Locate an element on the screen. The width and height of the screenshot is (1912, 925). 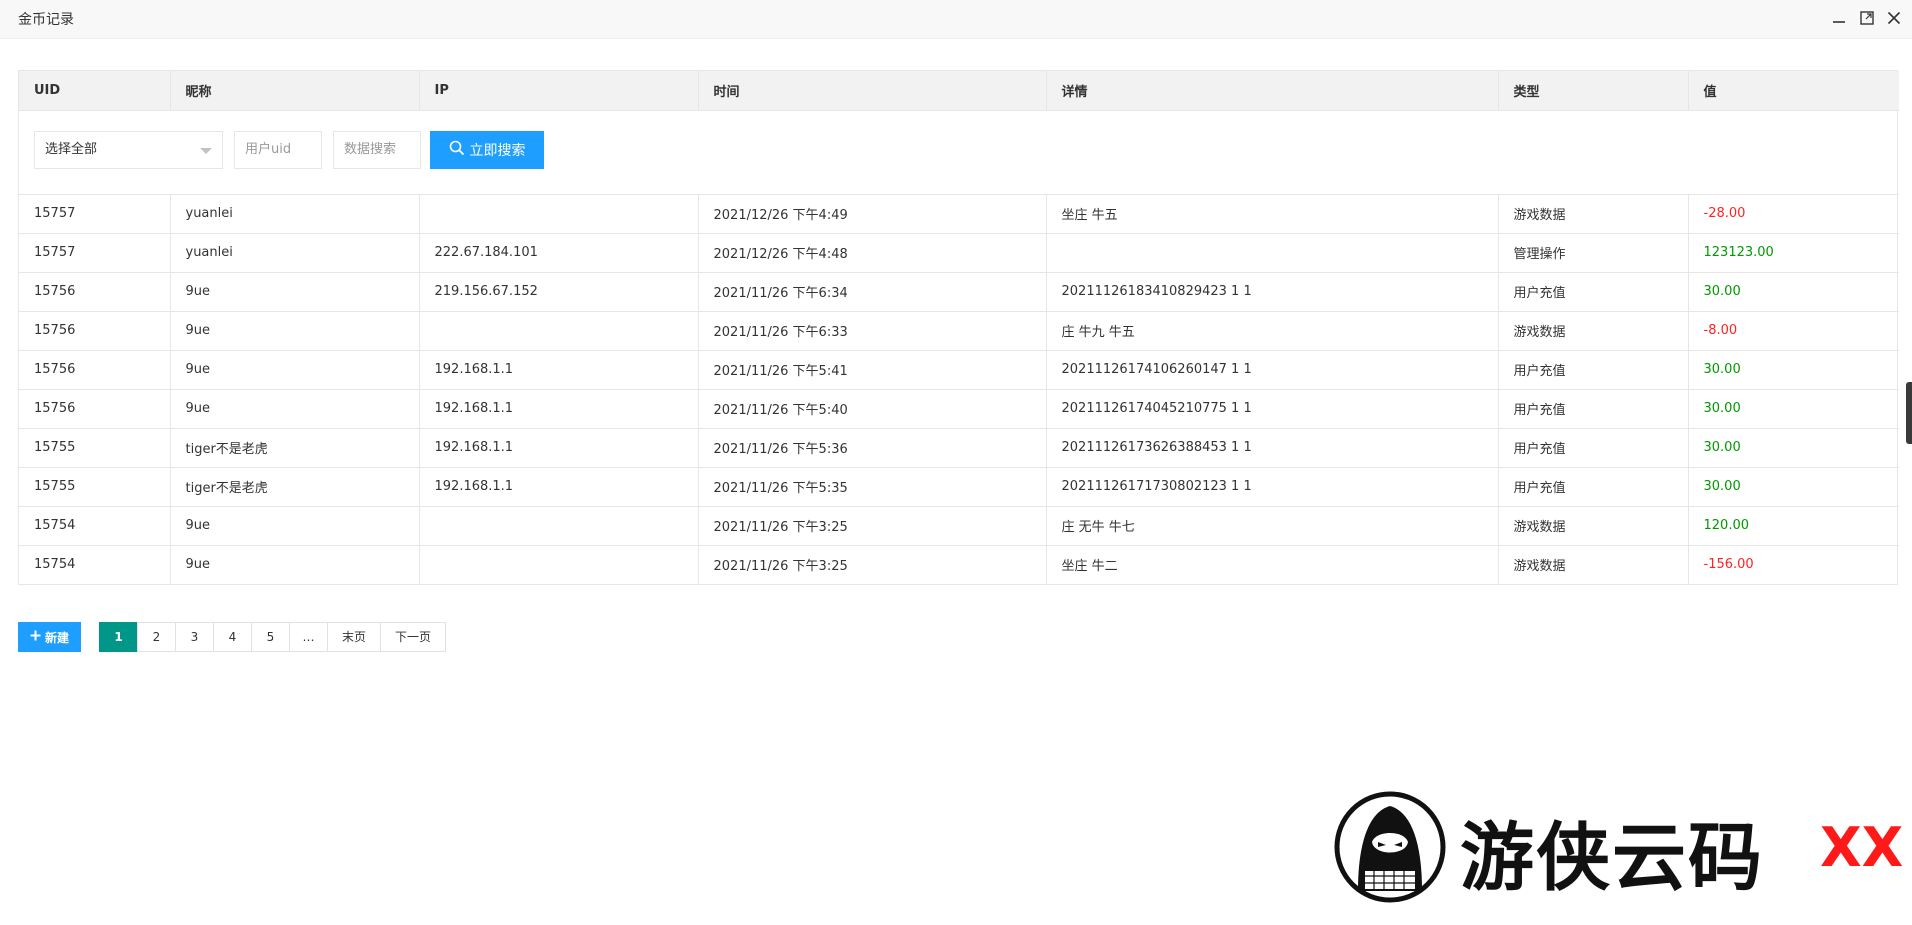
new-button-label: 新建 is located at coordinates (56, 637).